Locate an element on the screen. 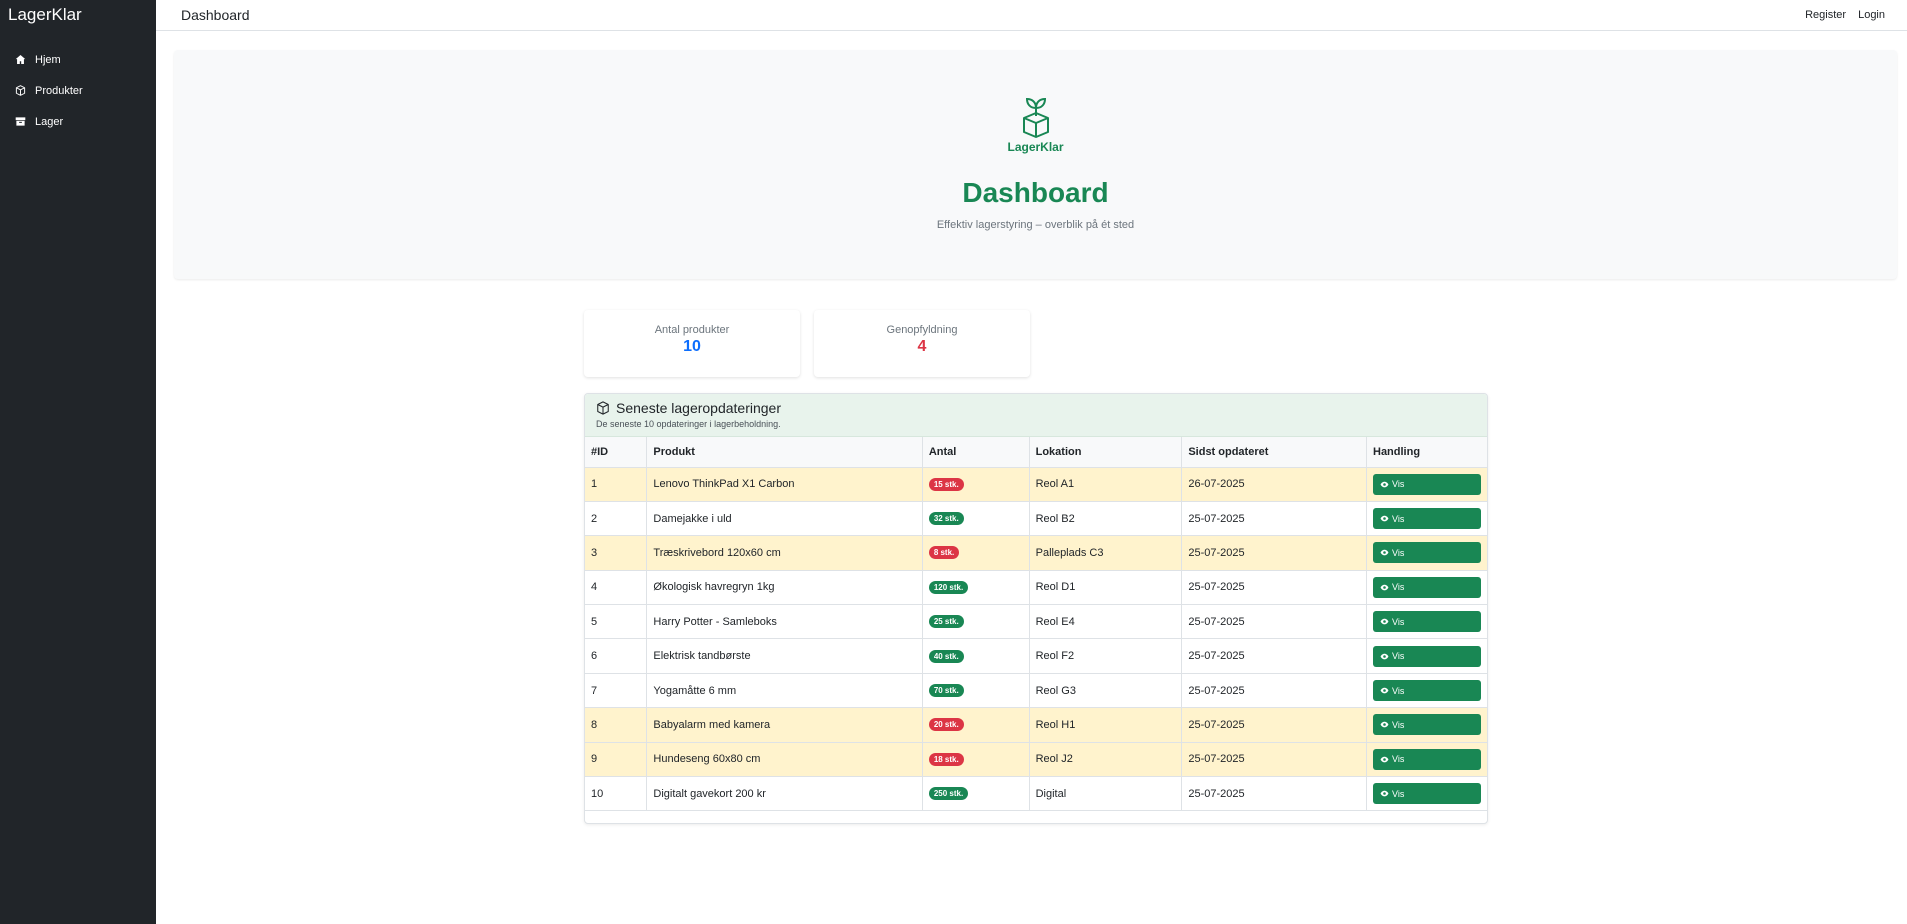 This screenshot has width=1907, height=924. sidebar-nav: Hjem Produkter Lager is located at coordinates (78, 90).